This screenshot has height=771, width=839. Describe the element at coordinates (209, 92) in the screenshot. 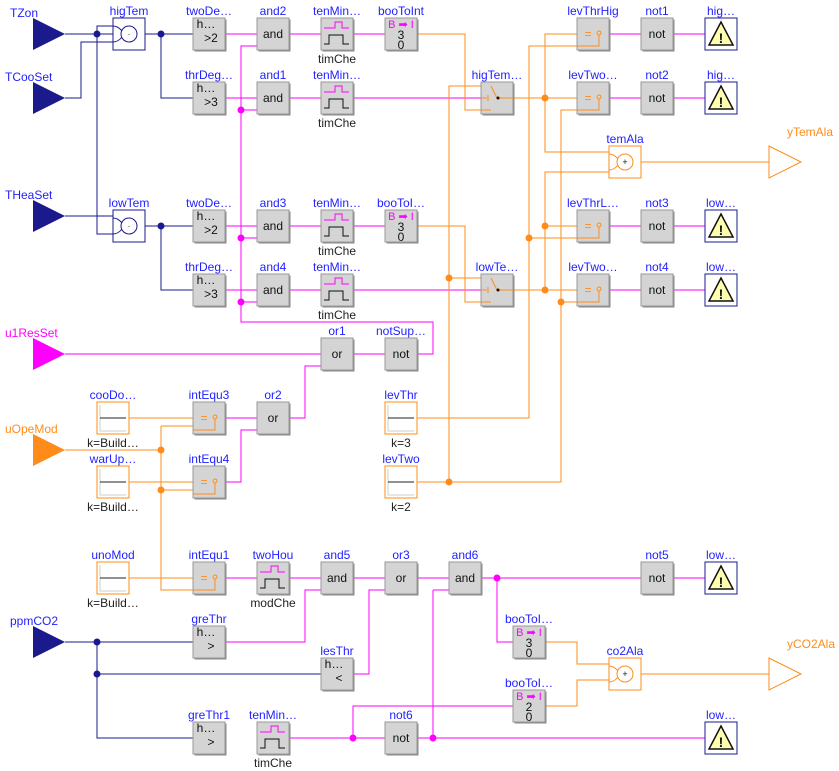

I see `block-thrDeg1: thrDeg…h…>3` at that location.